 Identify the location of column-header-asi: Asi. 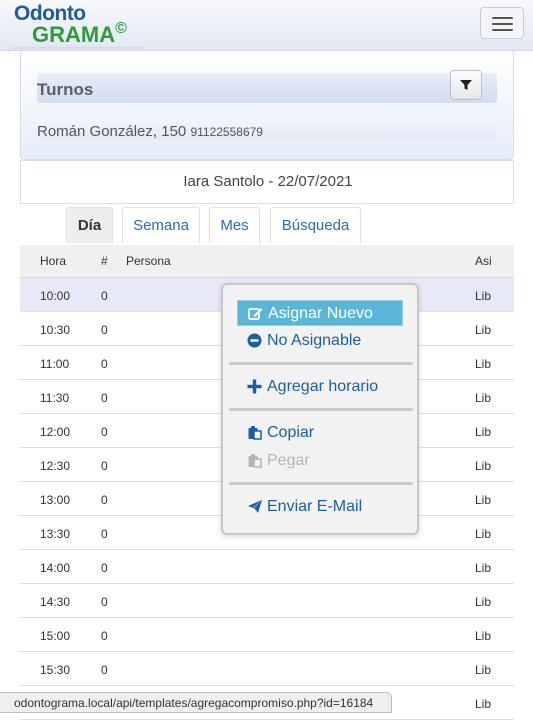
(483, 261).